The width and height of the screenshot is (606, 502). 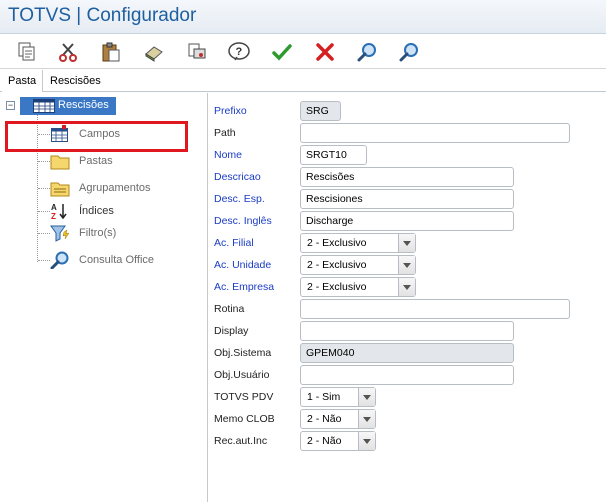 I want to click on field-label: Desc. Esp., so click(x=239, y=199).